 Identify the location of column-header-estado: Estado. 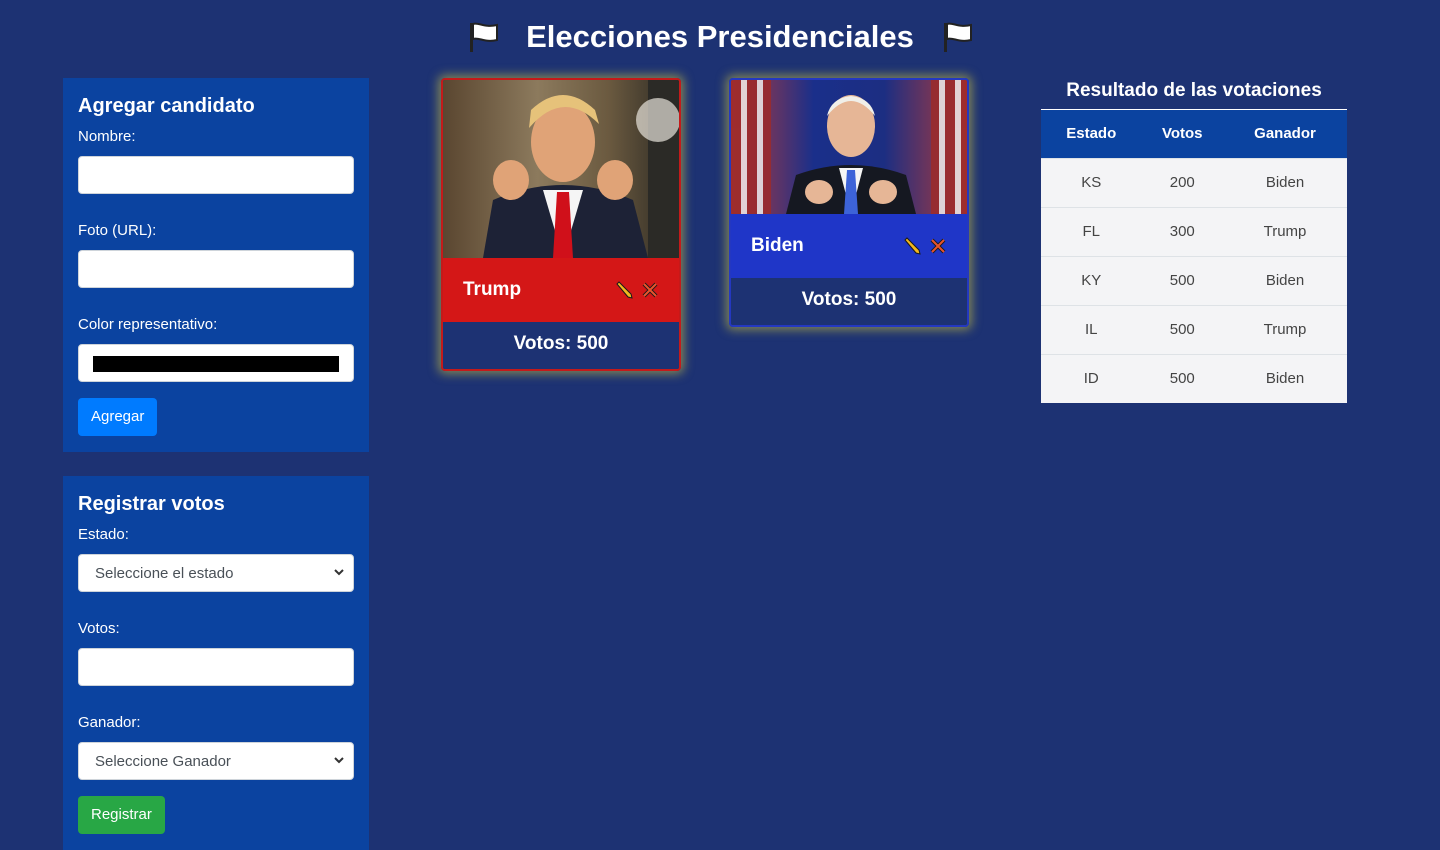
(1091, 134).